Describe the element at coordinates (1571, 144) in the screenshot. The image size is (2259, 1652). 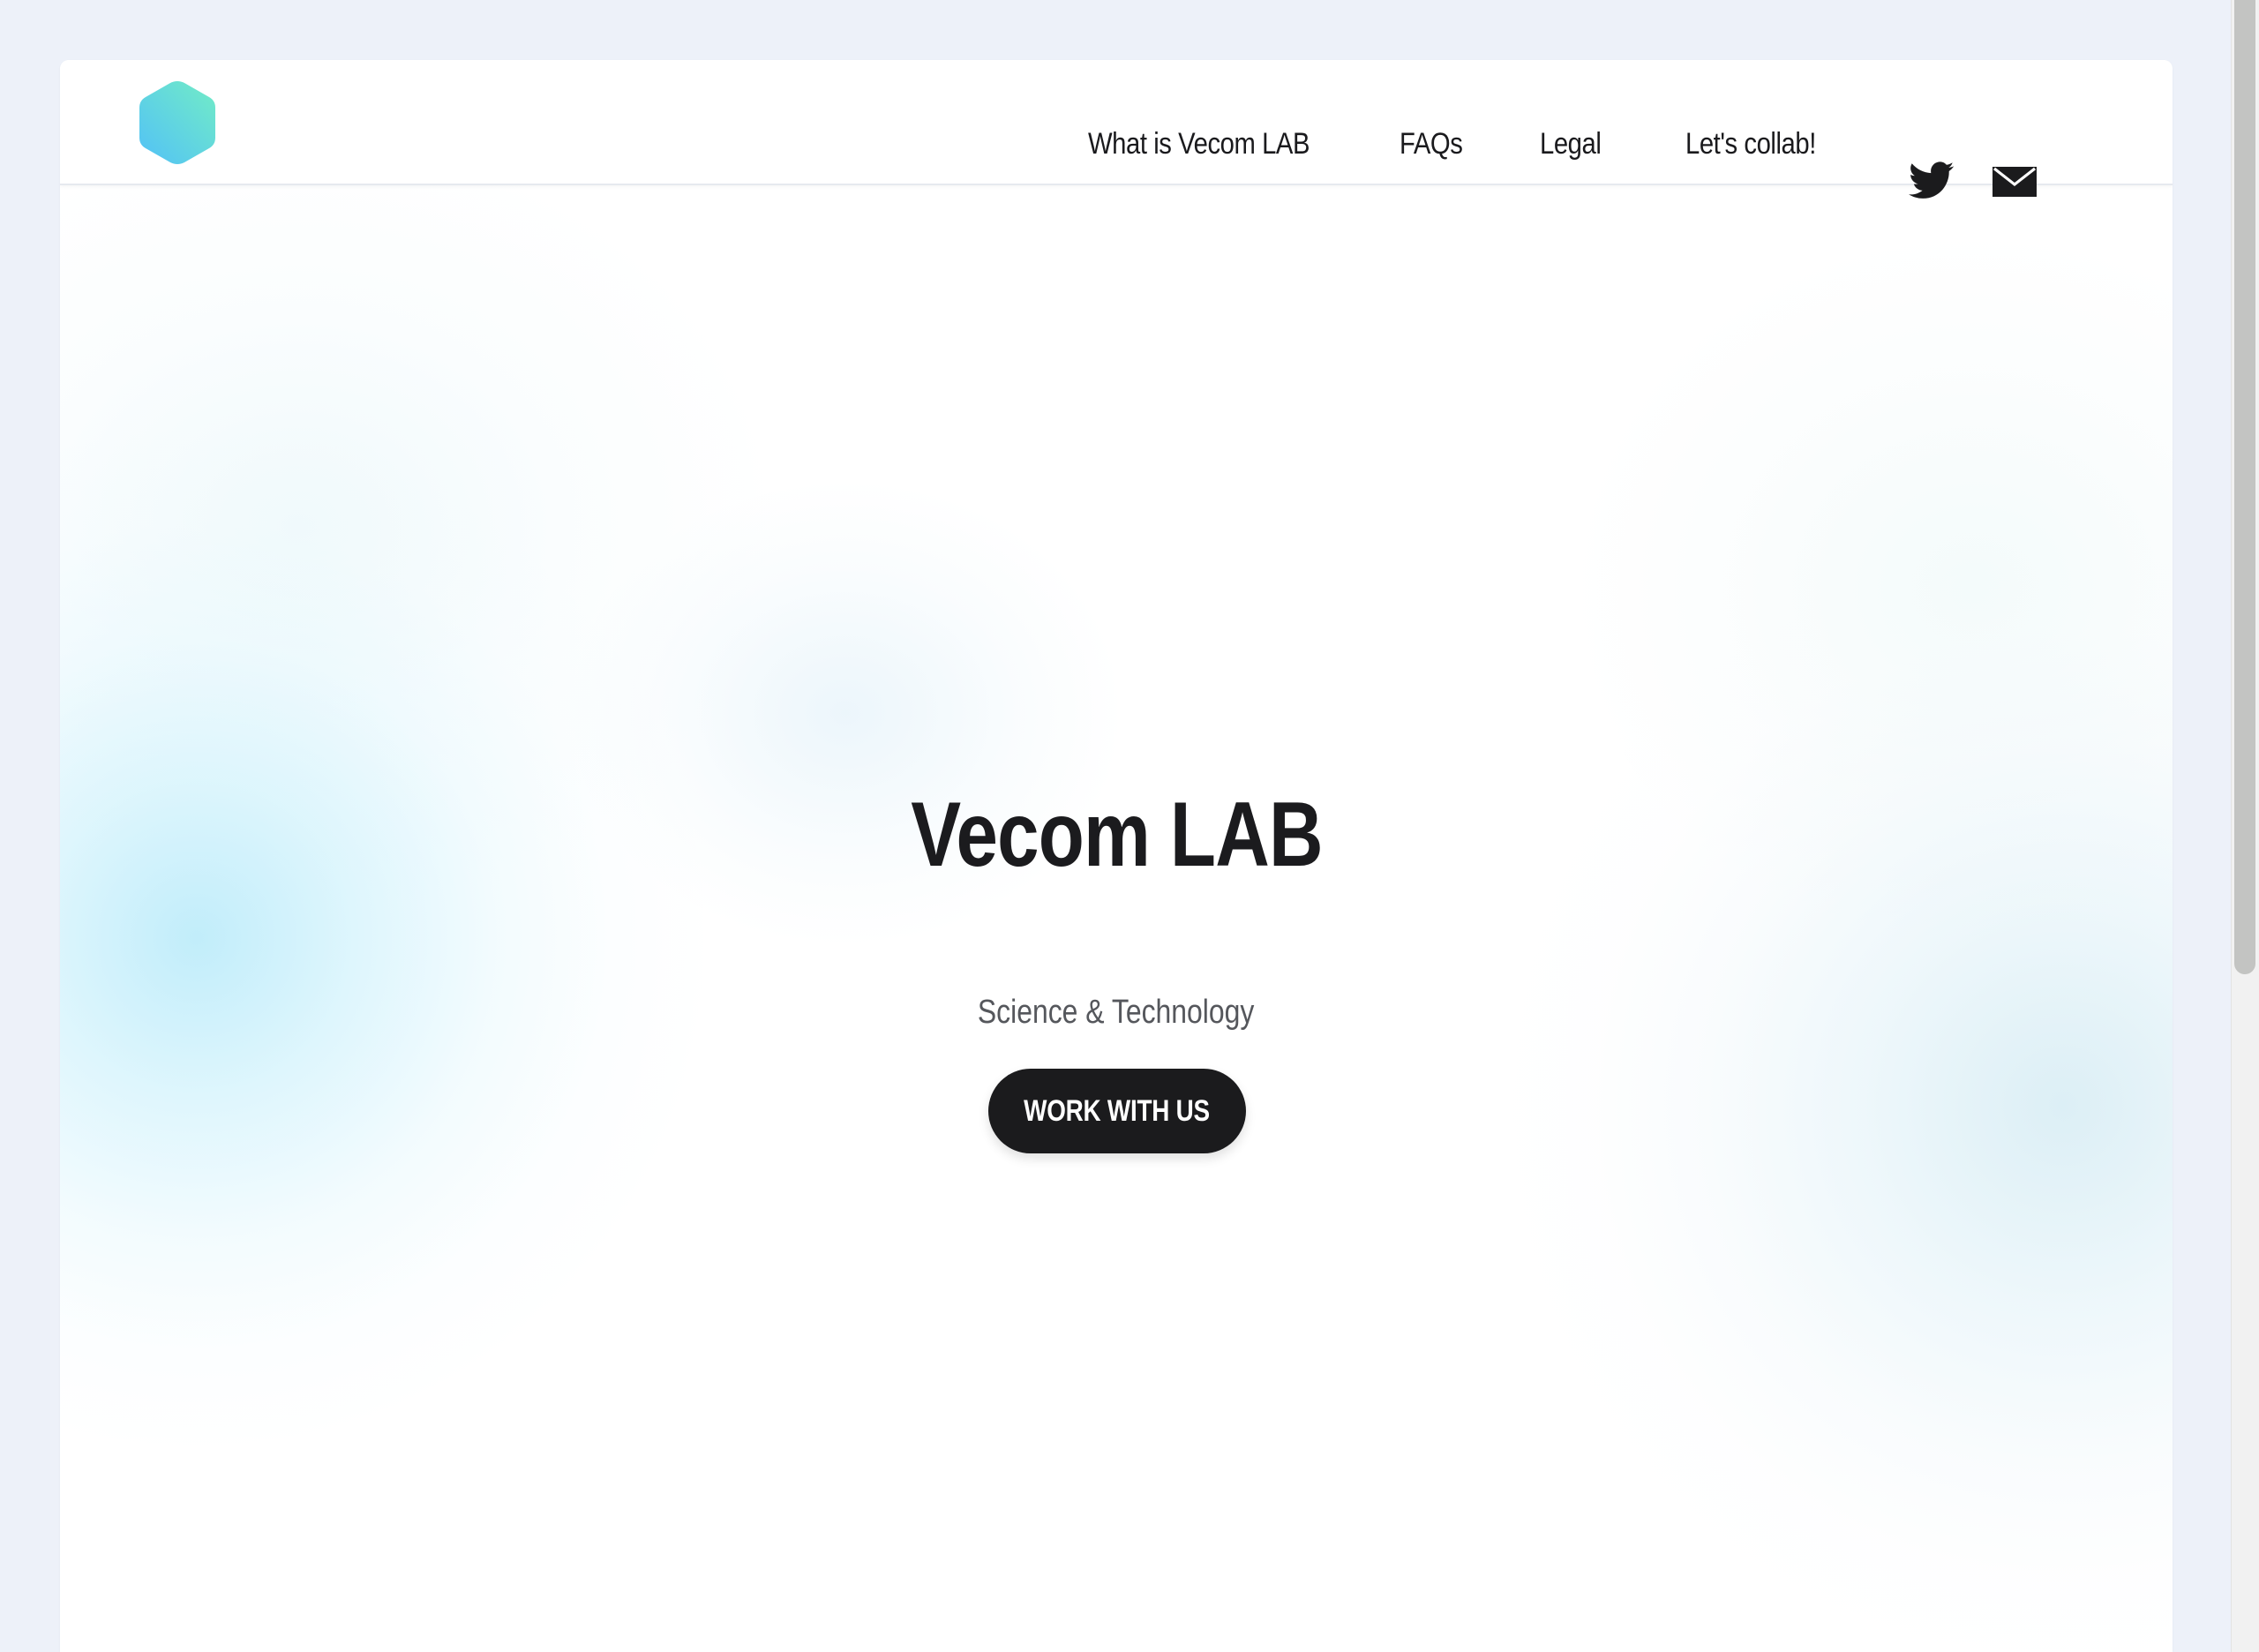
I see `nav-link-legal: Legal` at that location.